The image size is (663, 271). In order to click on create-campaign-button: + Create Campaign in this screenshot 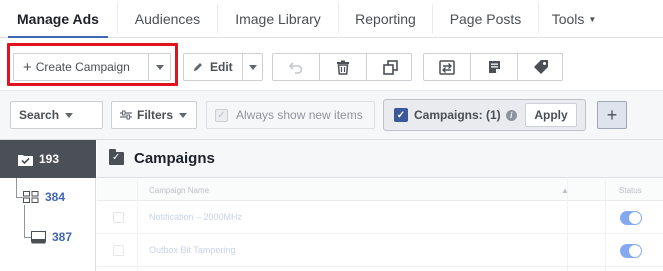, I will do `click(81, 67)`.